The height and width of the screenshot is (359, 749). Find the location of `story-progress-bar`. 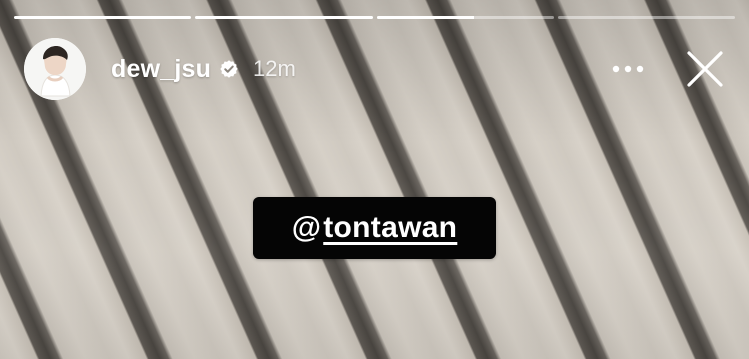

story-progress-bar is located at coordinates (374, 17).